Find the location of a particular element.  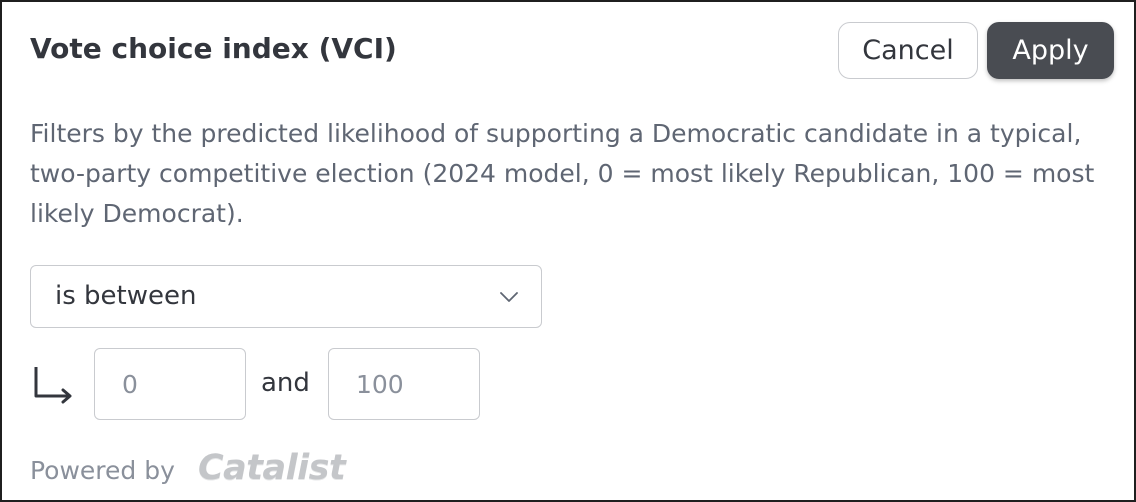

operator-select: is between is located at coordinates (286, 296).